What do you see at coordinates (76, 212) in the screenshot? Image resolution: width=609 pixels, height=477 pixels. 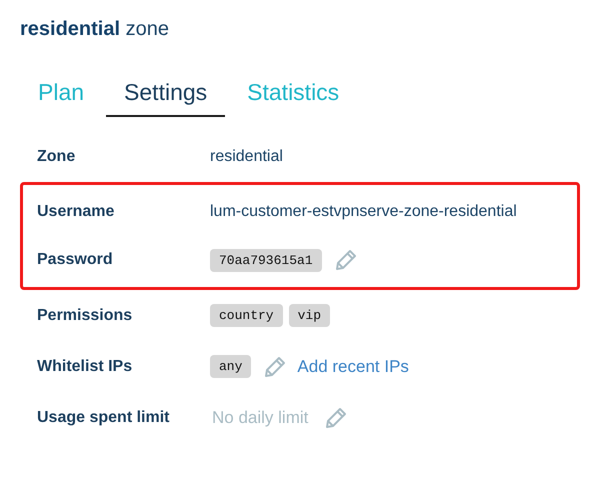 I see `field-label: Username` at bounding box center [76, 212].